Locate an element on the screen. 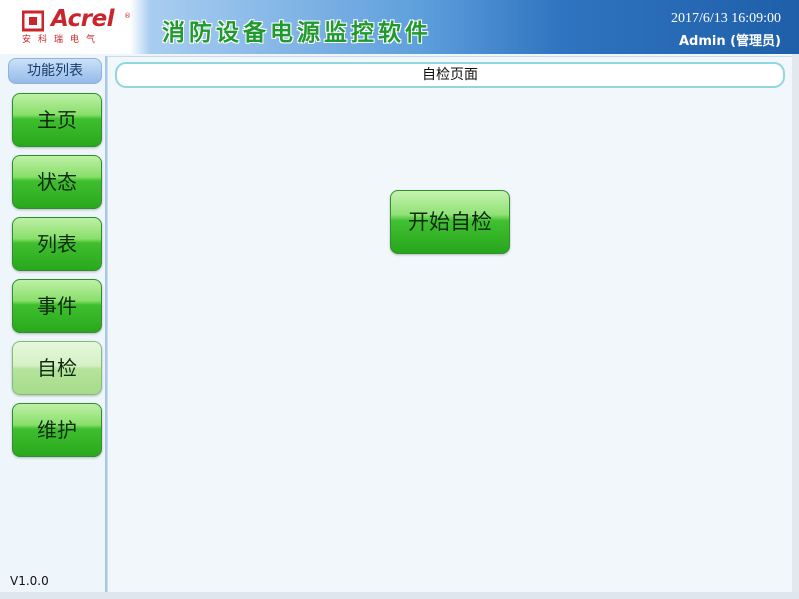  nav-button-events: 事件 is located at coordinates (57, 306).